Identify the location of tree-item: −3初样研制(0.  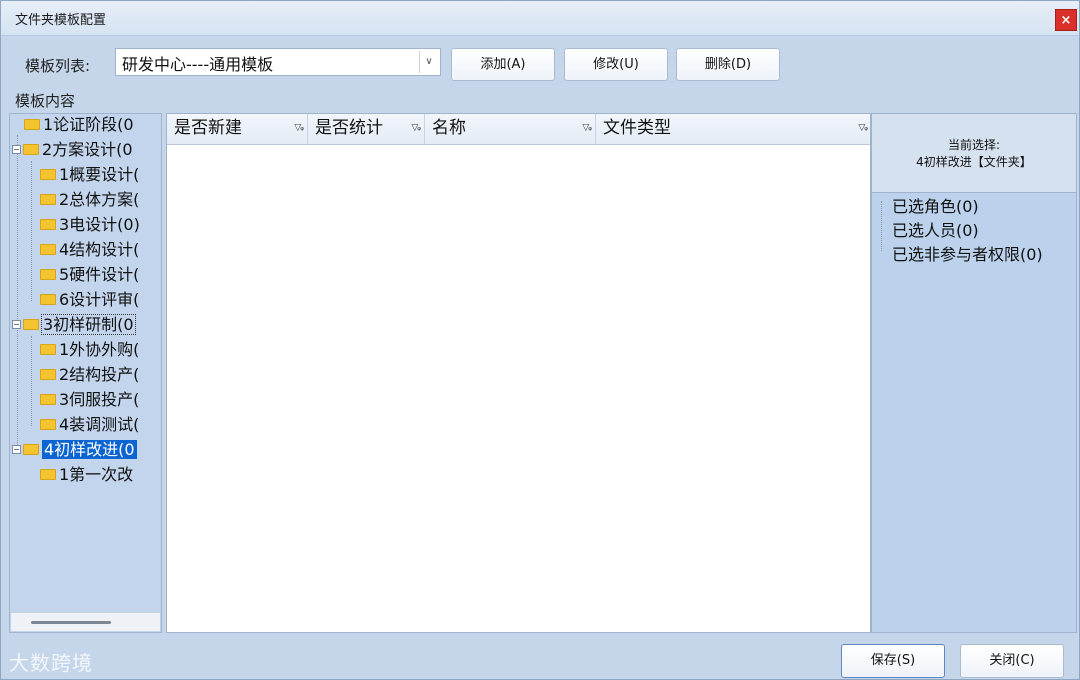
(74, 325).